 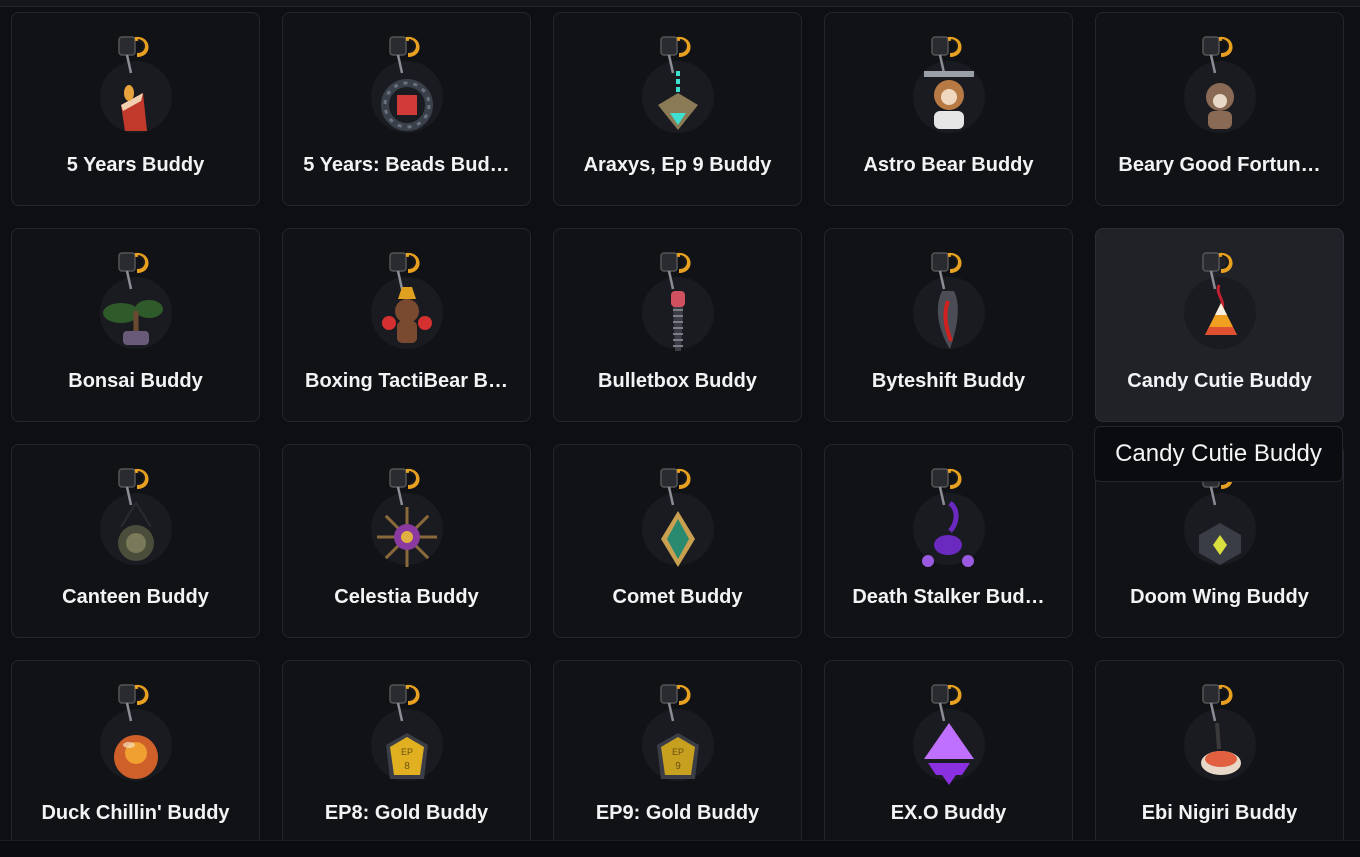 I want to click on buddy-card: Celestia Buddy, so click(x=406, y=541).